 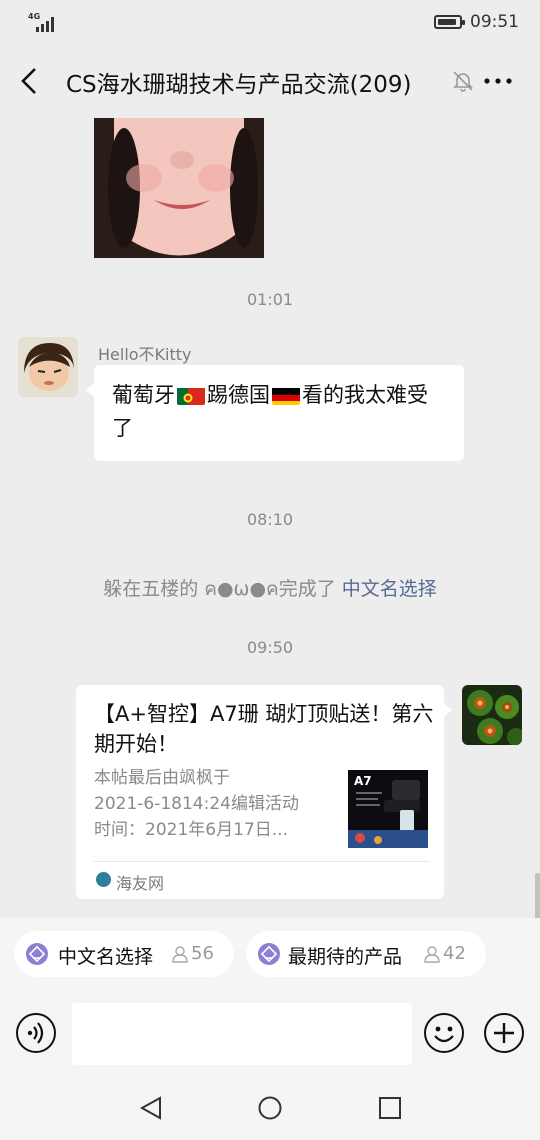 What do you see at coordinates (140, 883) in the screenshot?
I see `card-source: 海友网` at bounding box center [140, 883].